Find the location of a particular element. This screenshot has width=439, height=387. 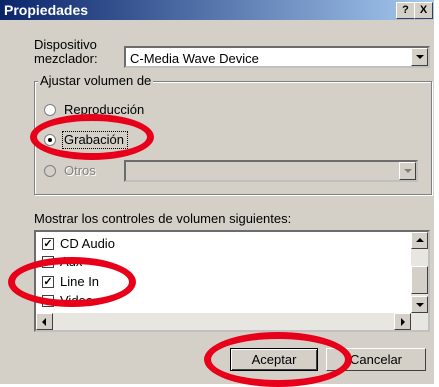

vertical-scrollbar is located at coordinates (419, 272).